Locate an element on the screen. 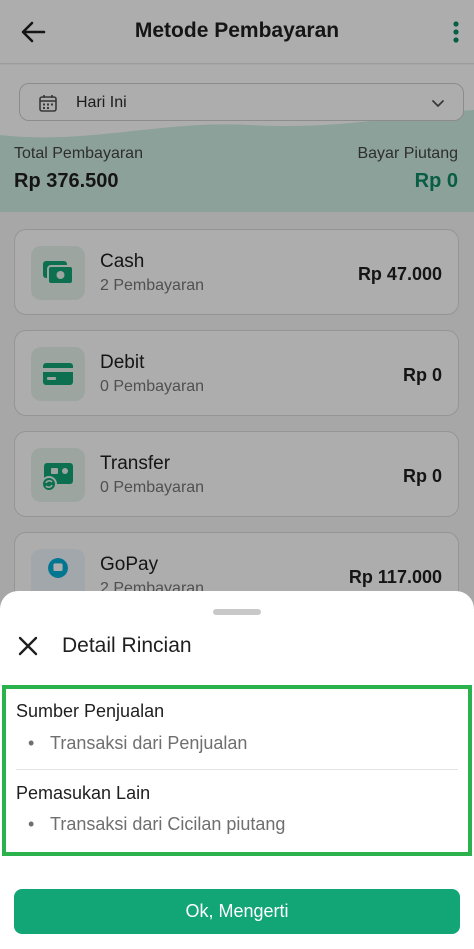 The width and height of the screenshot is (474, 949). list-item: • Transaksi dari Cicilan piutang is located at coordinates (156, 824).